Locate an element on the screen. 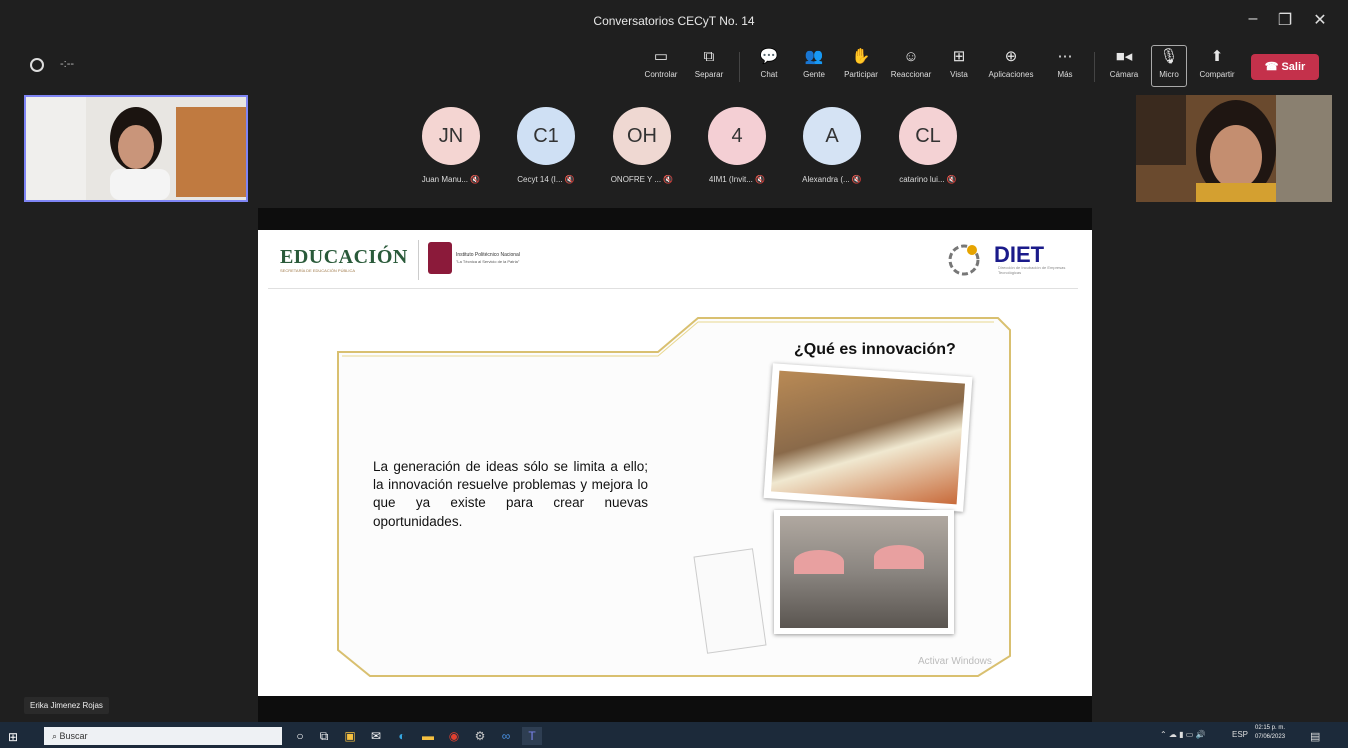 This screenshot has width=1348, height=748. participant-4: 4 4IM1 (Invit... 🔇 is located at coordinates (737, 145).